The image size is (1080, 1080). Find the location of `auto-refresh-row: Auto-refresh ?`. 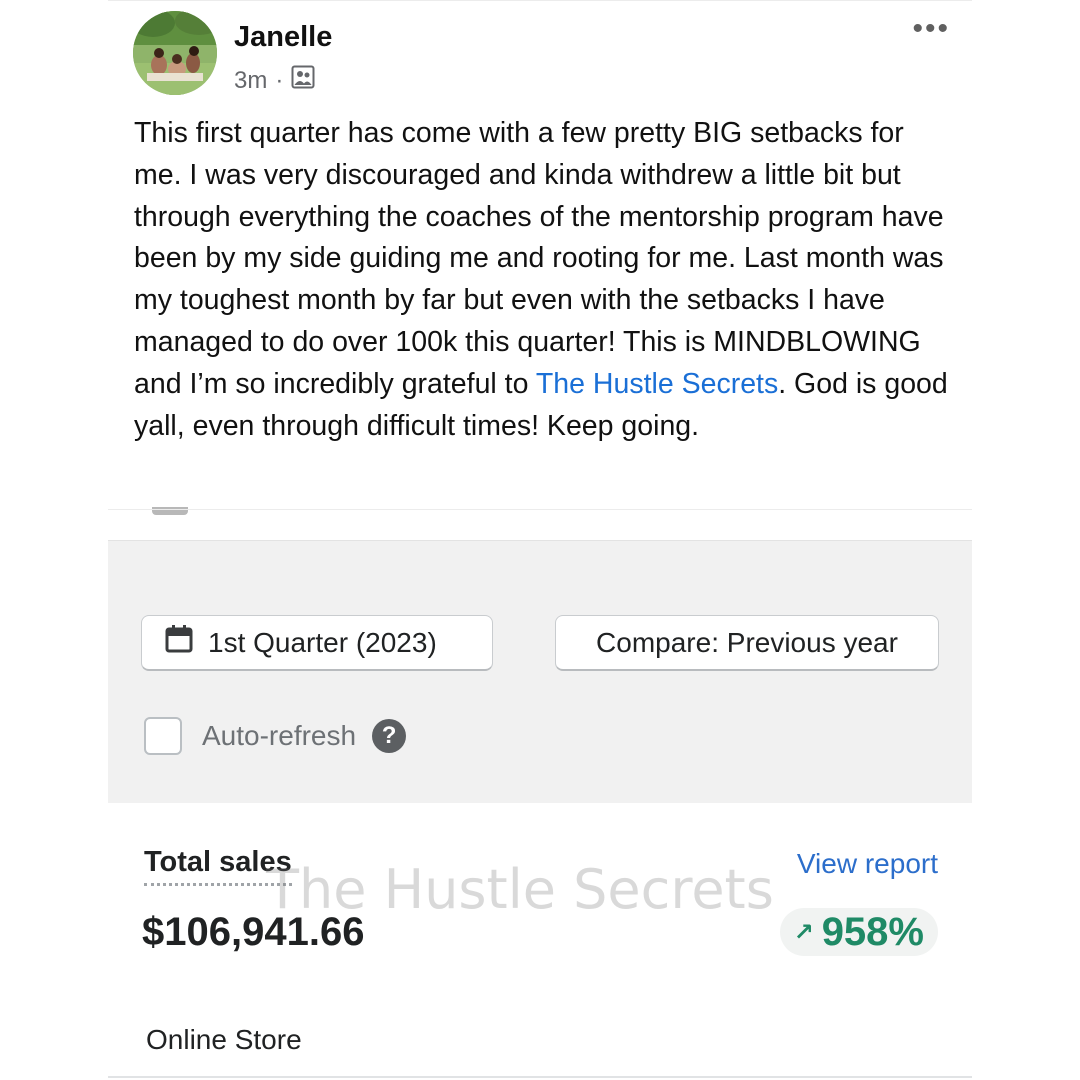

auto-refresh-row: Auto-refresh ? is located at coordinates (275, 736).